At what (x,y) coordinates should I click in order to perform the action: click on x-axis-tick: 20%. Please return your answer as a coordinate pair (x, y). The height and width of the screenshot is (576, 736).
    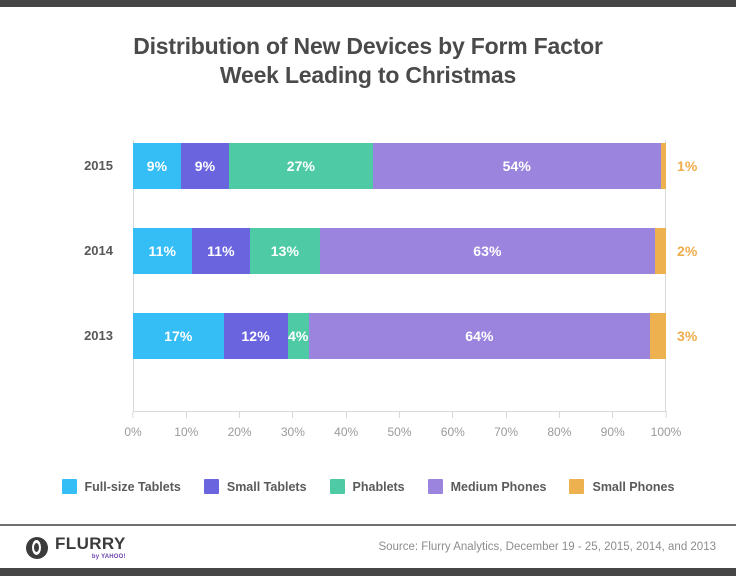
    Looking at the image, I should click on (240, 425).